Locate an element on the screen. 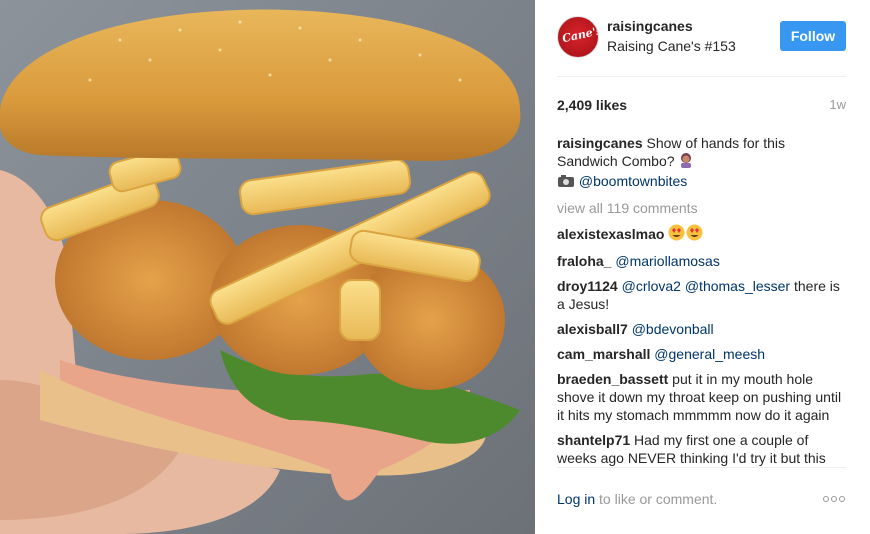 The image size is (870, 534). login-link: Log in is located at coordinates (576, 499).